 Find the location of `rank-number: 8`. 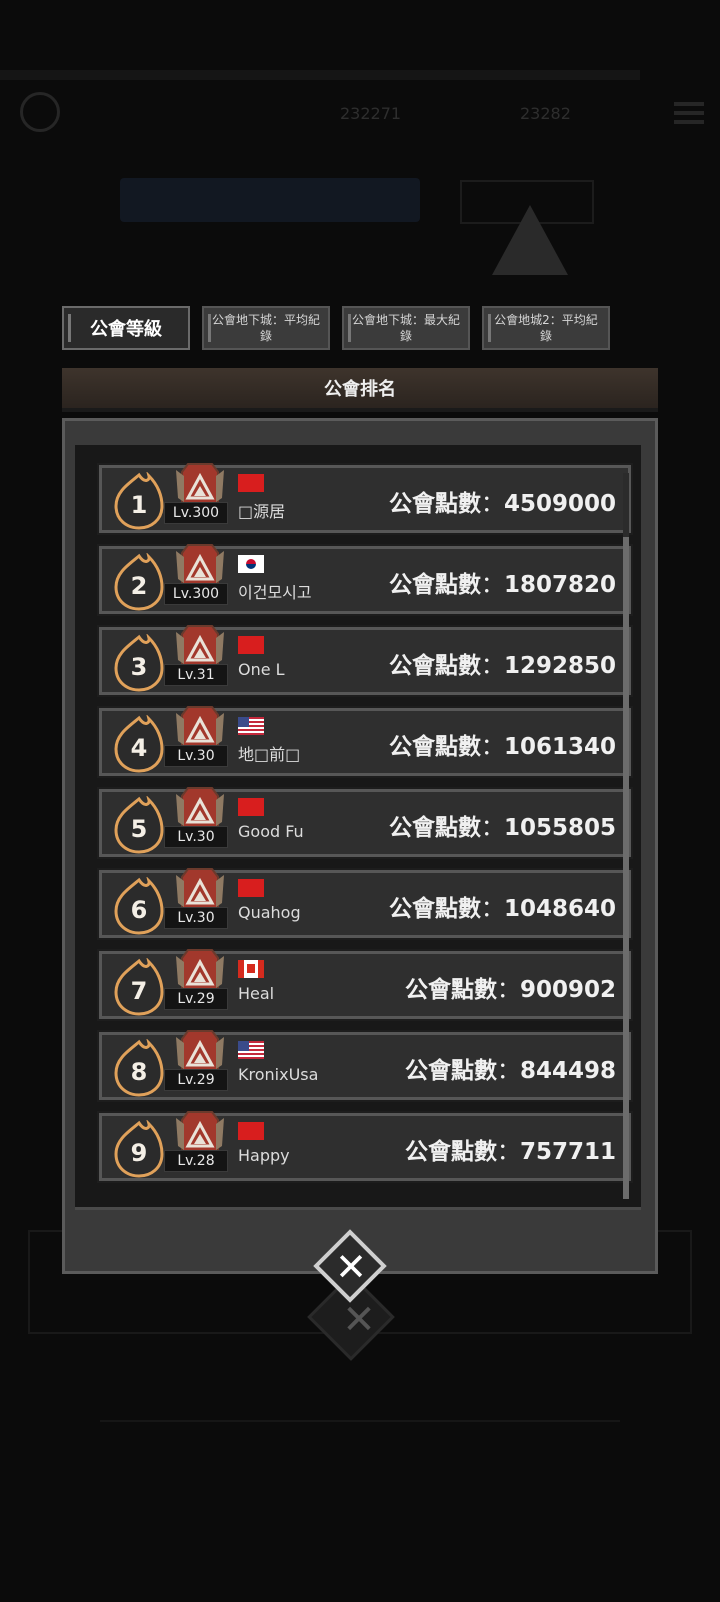

rank-number: 8 is located at coordinates (139, 1072).